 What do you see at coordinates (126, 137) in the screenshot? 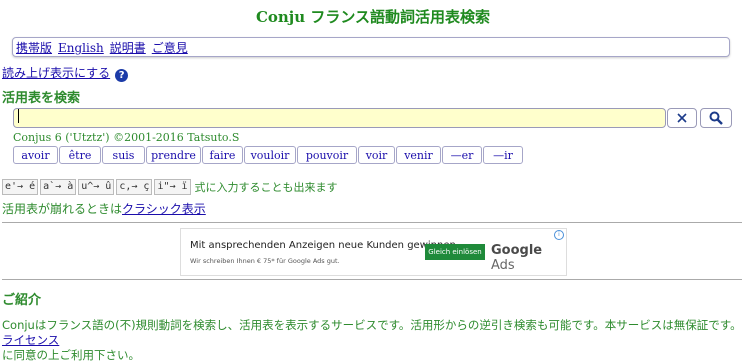
I see `copyright-text: Conjus 6 ('Utztz') ©2001-2016 Tatsuto.S` at bounding box center [126, 137].